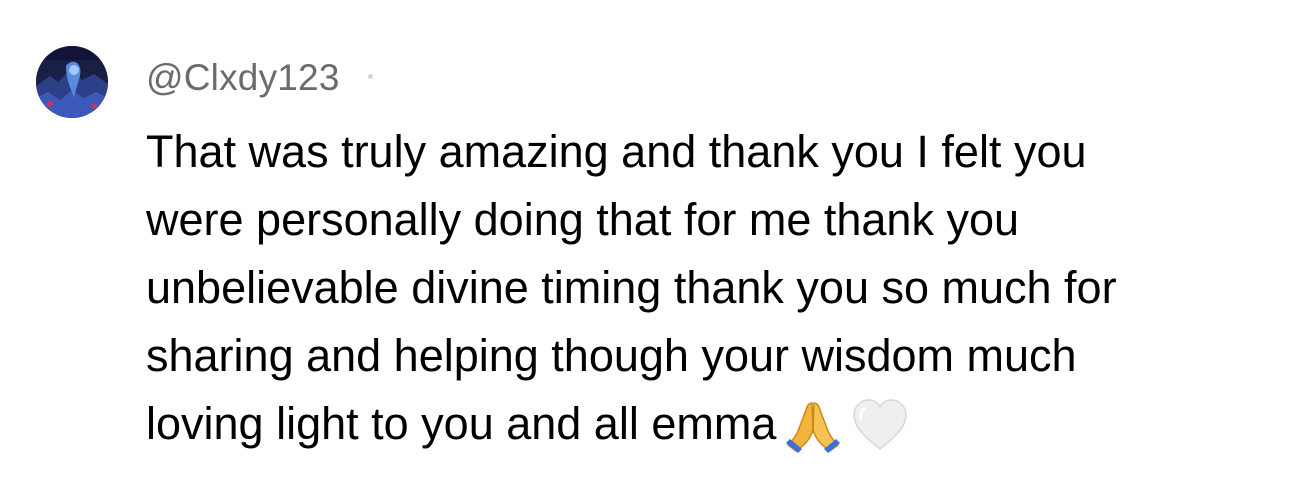 Image resolution: width=1290 pixels, height=489 pixels. What do you see at coordinates (243, 78) in the screenshot?
I see `comment-username: @Clxdy123` at bounding box center [243, 78].